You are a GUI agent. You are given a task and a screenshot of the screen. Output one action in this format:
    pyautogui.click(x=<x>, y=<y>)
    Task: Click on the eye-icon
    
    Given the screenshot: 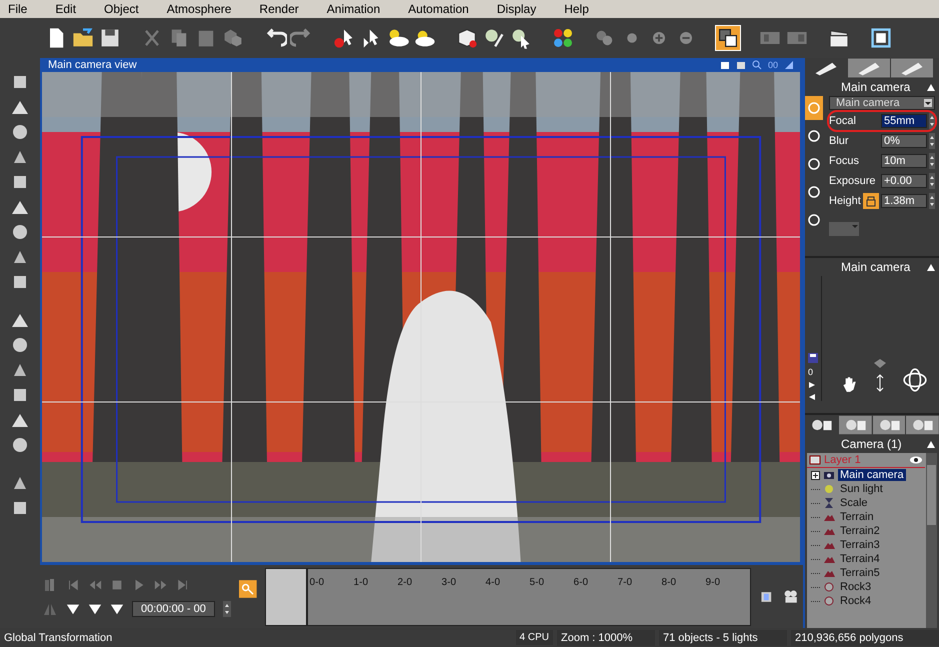 What is the action you would take?
    pyautogui.click(x=916, y=460)
    